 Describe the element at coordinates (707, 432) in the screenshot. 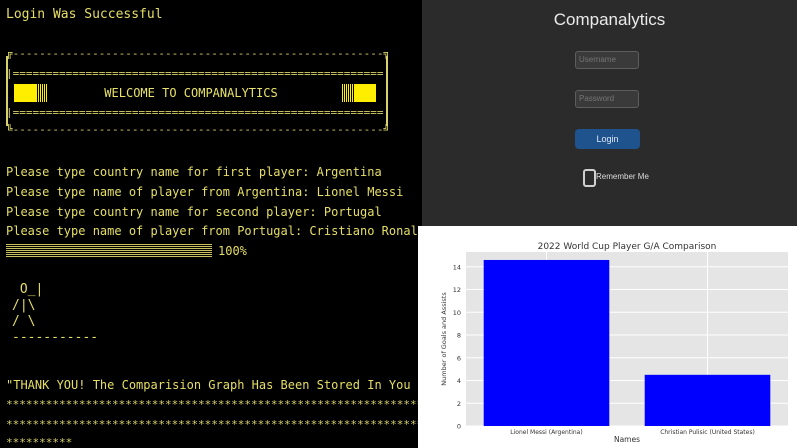

I see `x-tick-label: Christian Pulisic (United States)` at that location.